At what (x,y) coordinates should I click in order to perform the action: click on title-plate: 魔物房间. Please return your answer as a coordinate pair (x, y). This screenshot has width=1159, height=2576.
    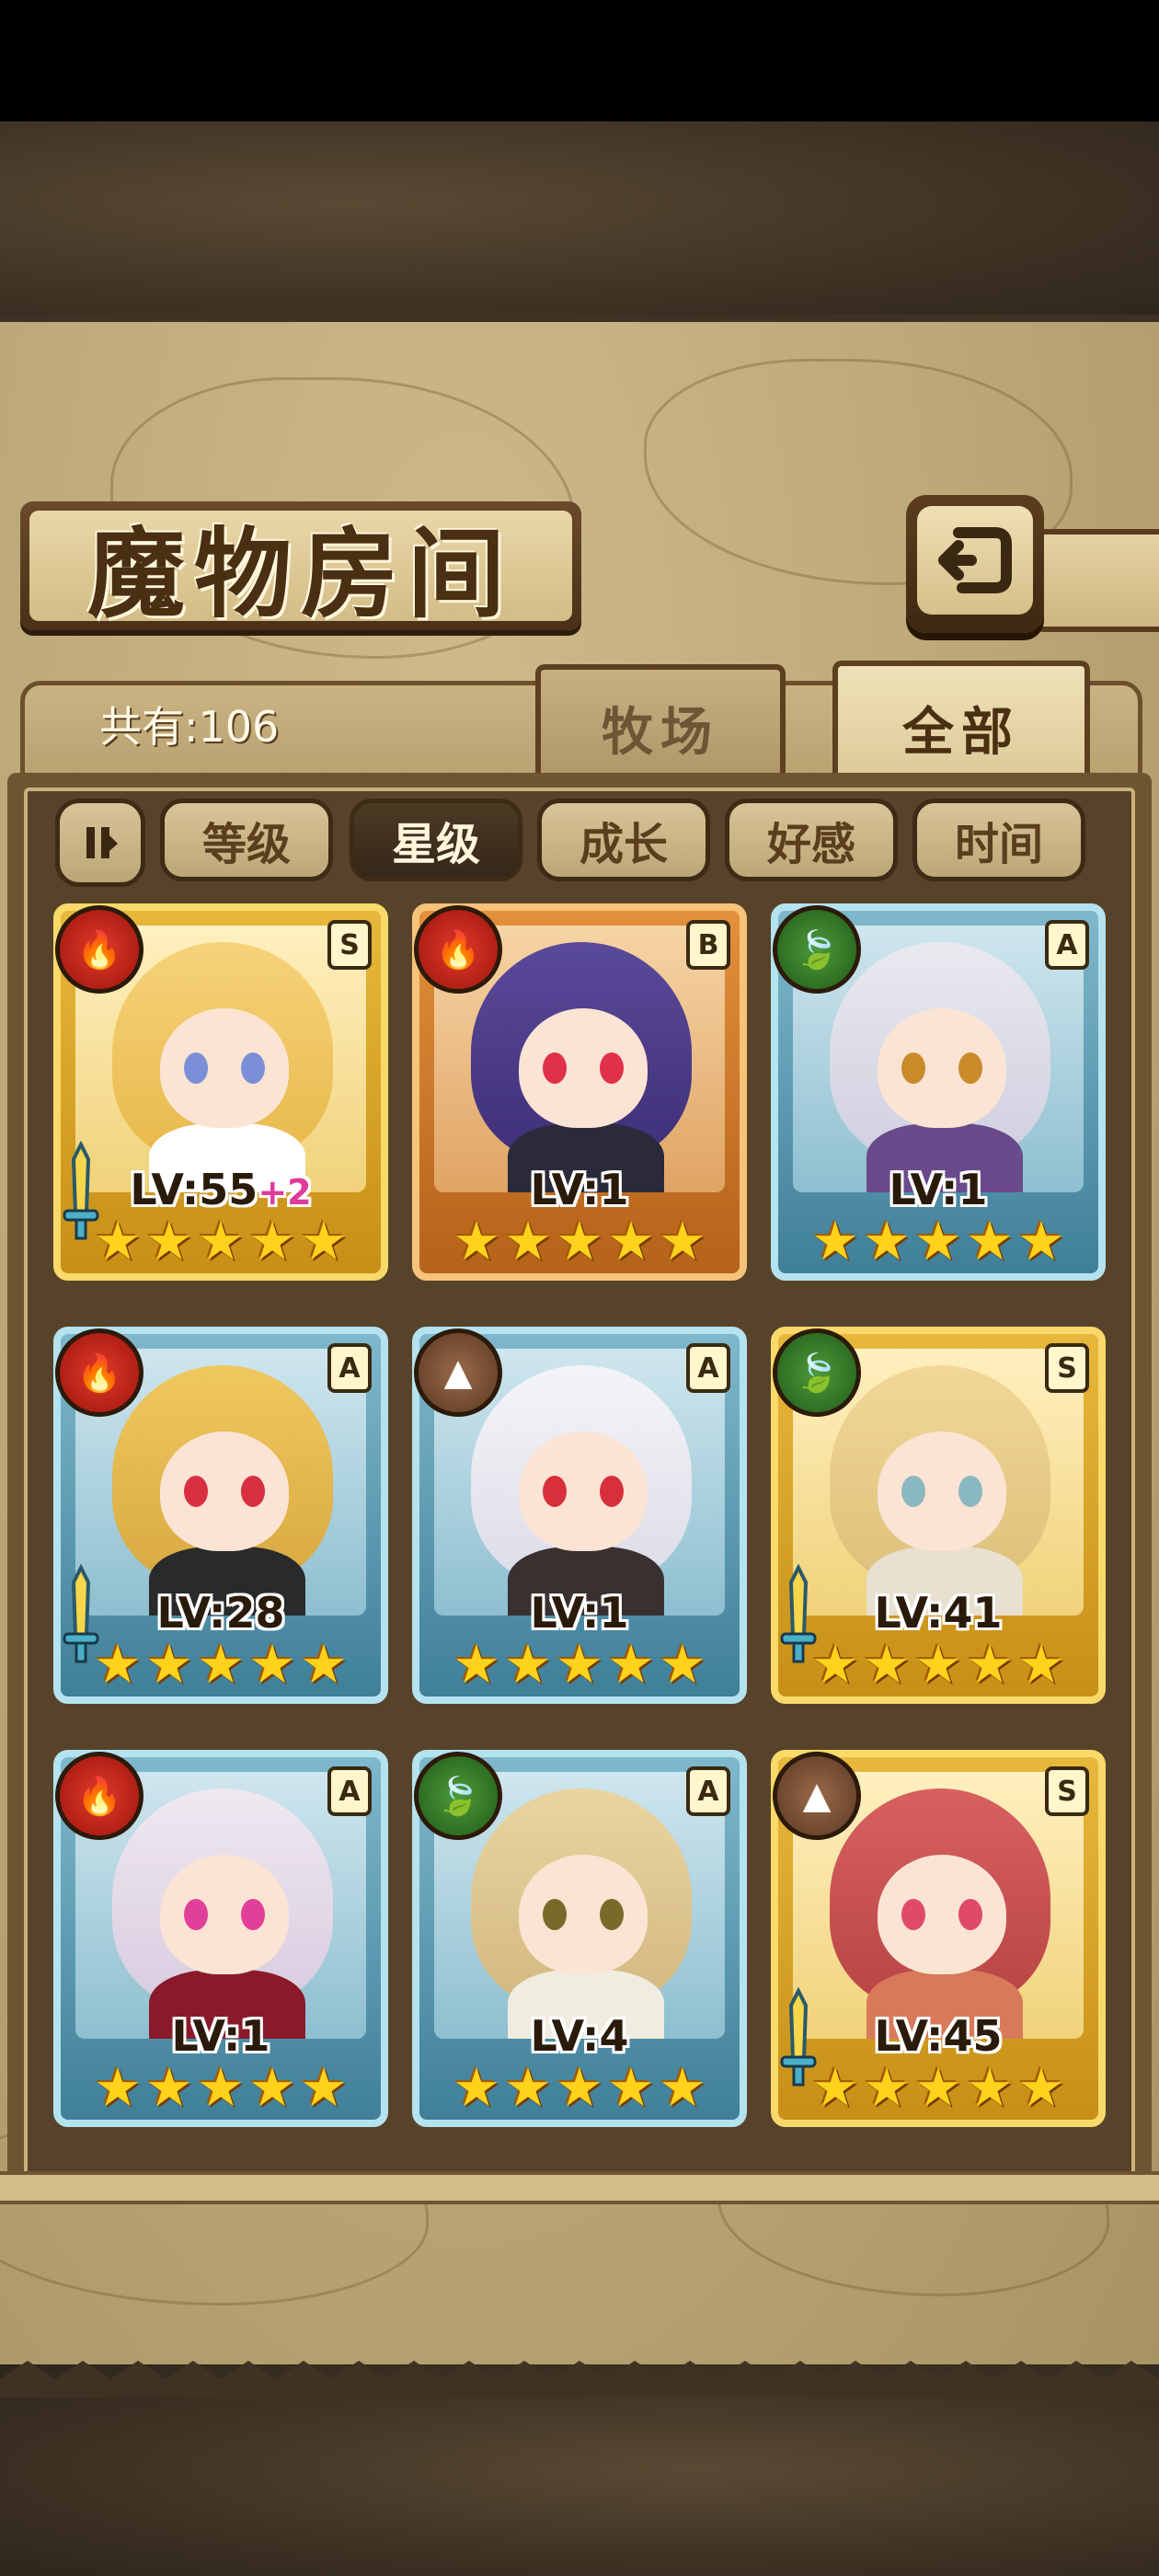
    Looking at the image, I should click on (300, 566).